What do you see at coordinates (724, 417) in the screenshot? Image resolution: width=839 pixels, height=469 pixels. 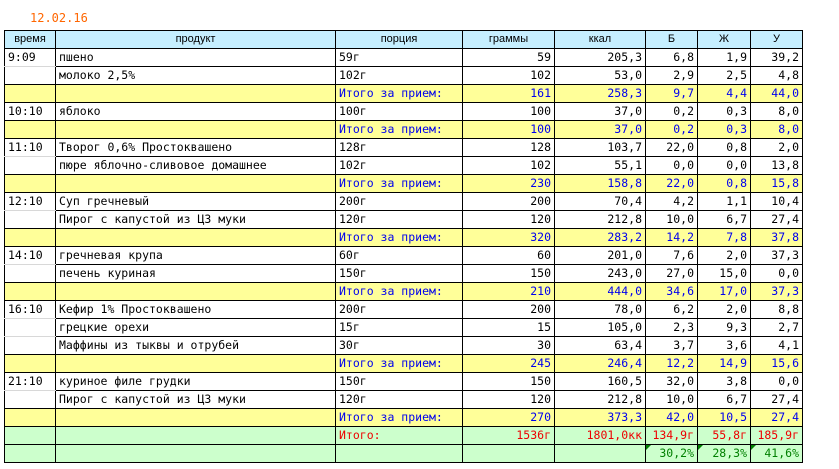 I see `subtotal-fat: 10,5` at bounding box center [724, 417].